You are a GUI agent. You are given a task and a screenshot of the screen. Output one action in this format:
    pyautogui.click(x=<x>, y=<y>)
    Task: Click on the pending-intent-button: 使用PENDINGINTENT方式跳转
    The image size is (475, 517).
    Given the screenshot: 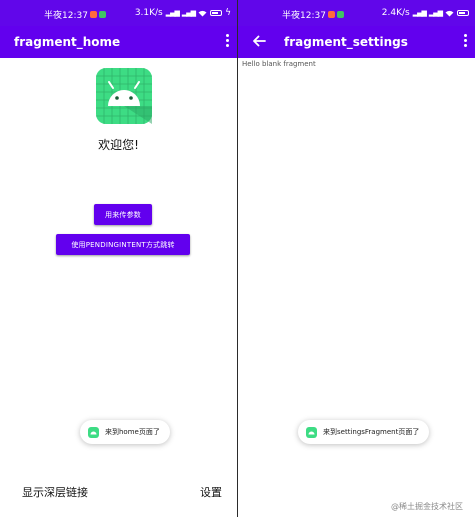 What is the action you would take?
    pyautogui.click(x=123, y=244)
    